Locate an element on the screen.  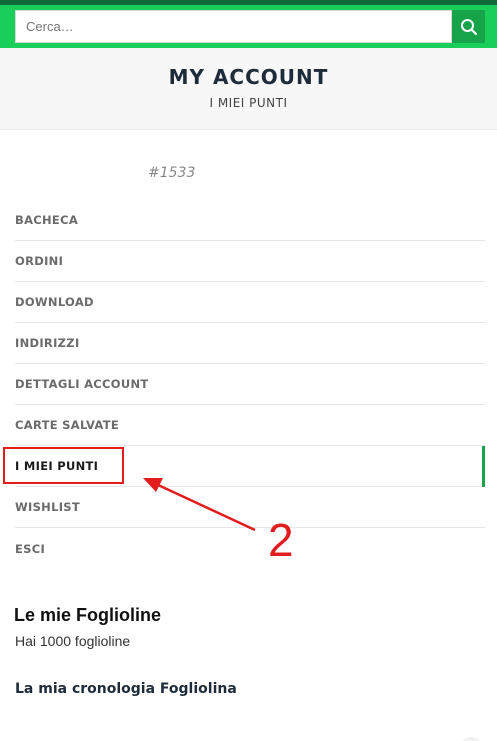
annotation-arrow-icon is located at coordinates (199, 505).